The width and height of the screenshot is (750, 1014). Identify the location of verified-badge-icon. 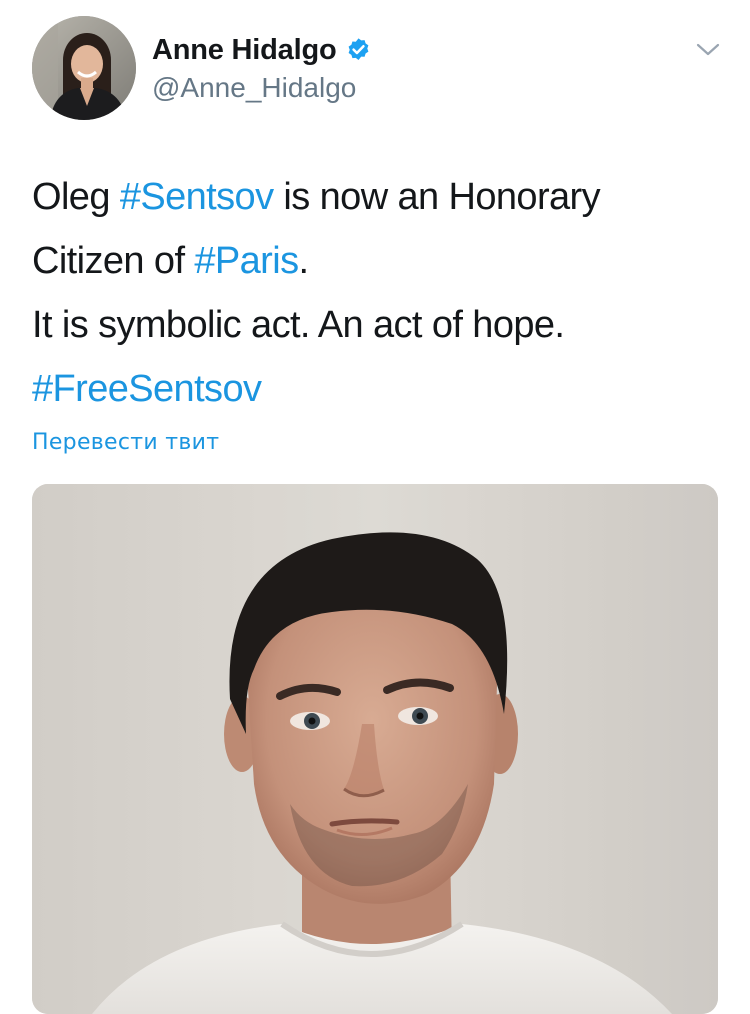
(358, 50).